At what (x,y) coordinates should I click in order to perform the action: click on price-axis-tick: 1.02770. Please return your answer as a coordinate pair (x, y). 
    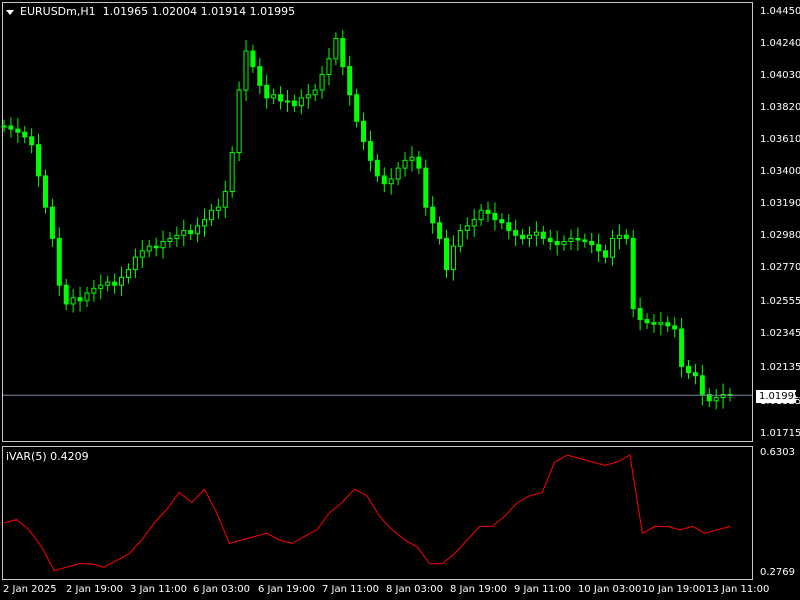
    Looking at the image, I should click on (780, 267).